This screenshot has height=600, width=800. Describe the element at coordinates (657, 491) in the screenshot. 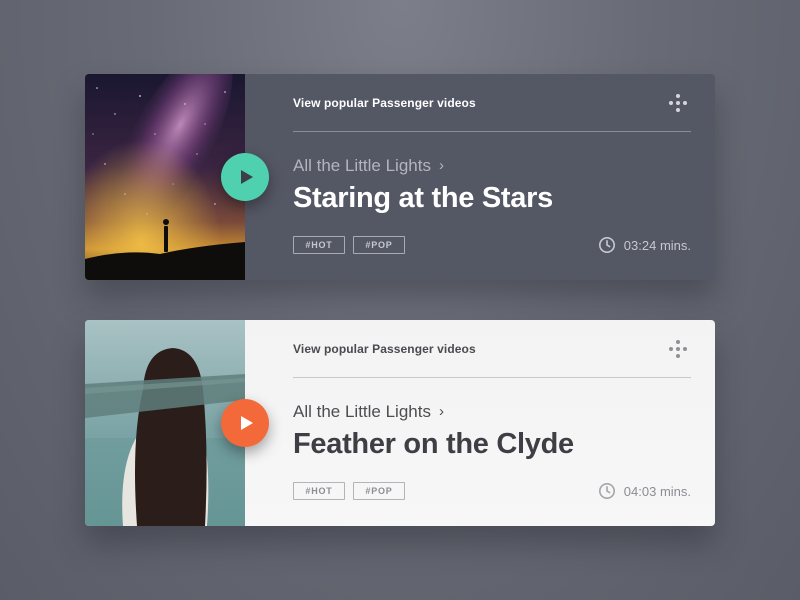

I see `duration-text: 04:03 mins.` at that location.